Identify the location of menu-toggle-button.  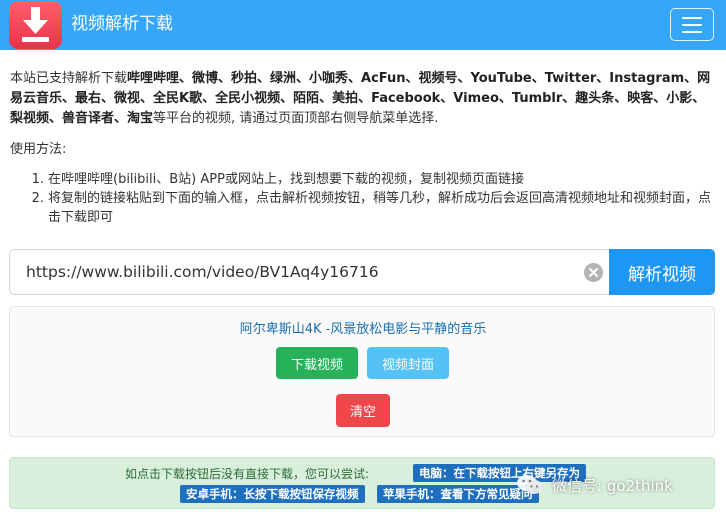
(692, 24).